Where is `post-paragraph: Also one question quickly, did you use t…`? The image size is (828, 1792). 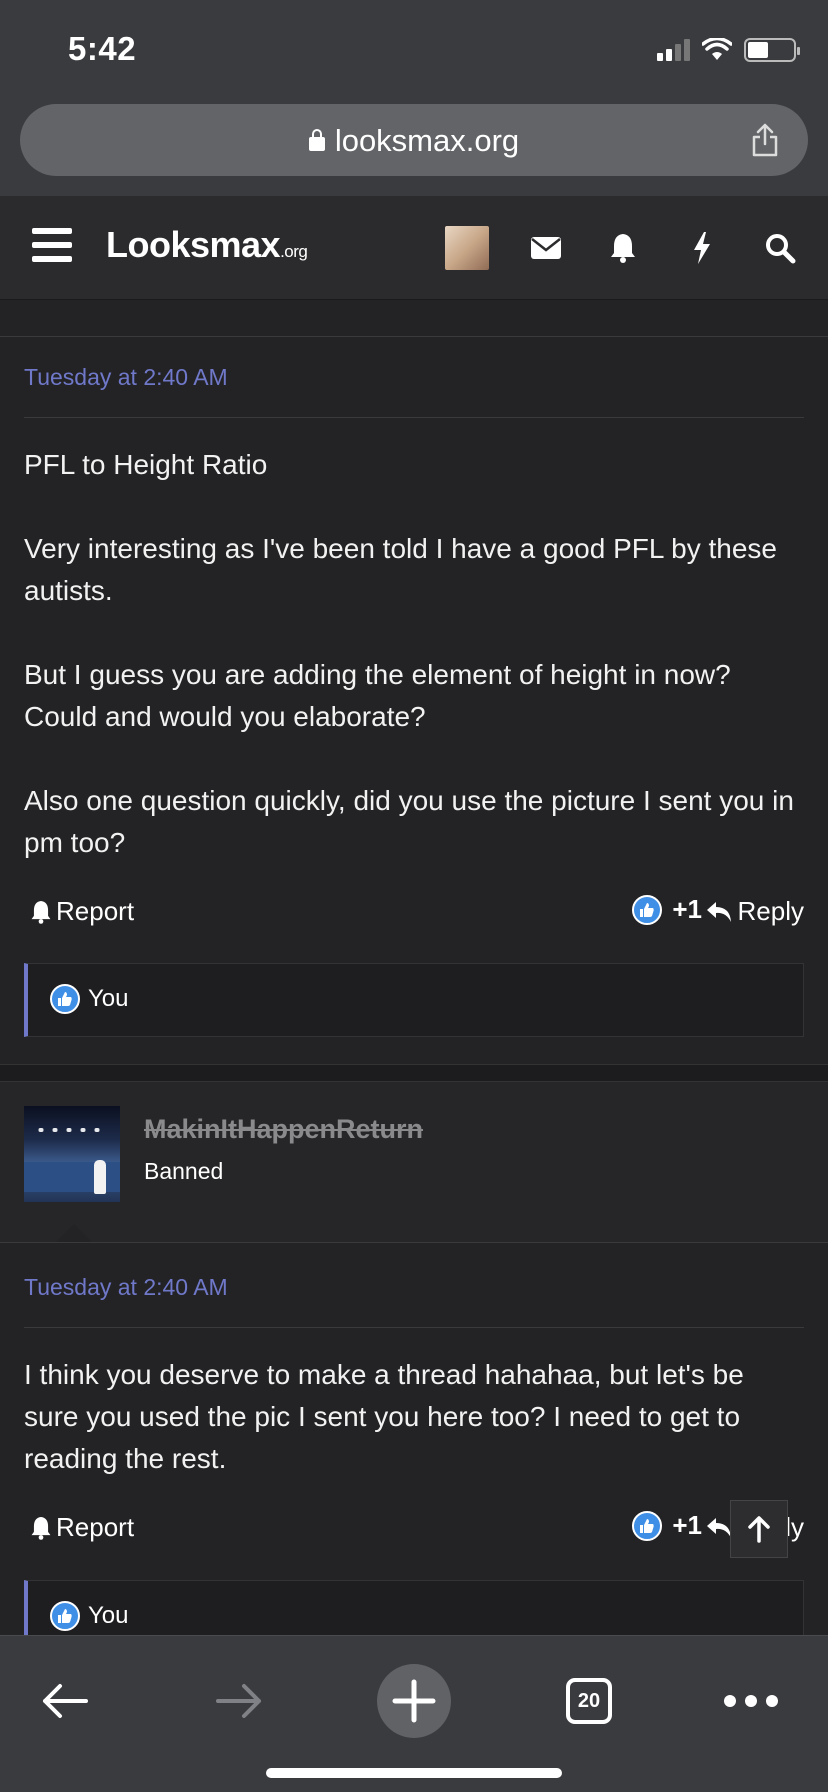
post-paragraph: Also one question quickly, did you use t… is located at coordinates (409, 821).